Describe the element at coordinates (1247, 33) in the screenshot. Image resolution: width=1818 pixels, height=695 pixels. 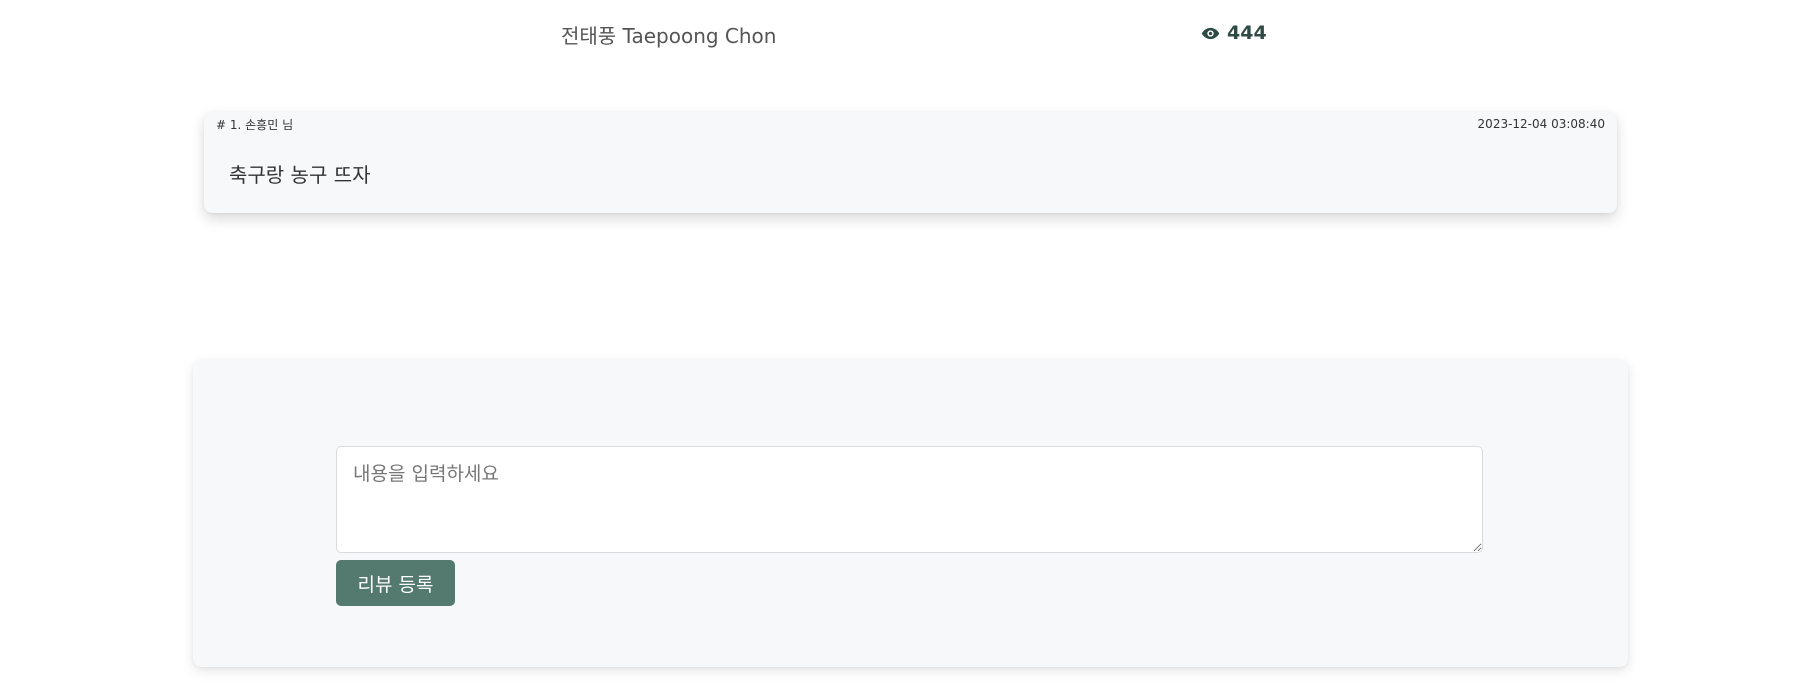
I see `view-count: 444` at that location.